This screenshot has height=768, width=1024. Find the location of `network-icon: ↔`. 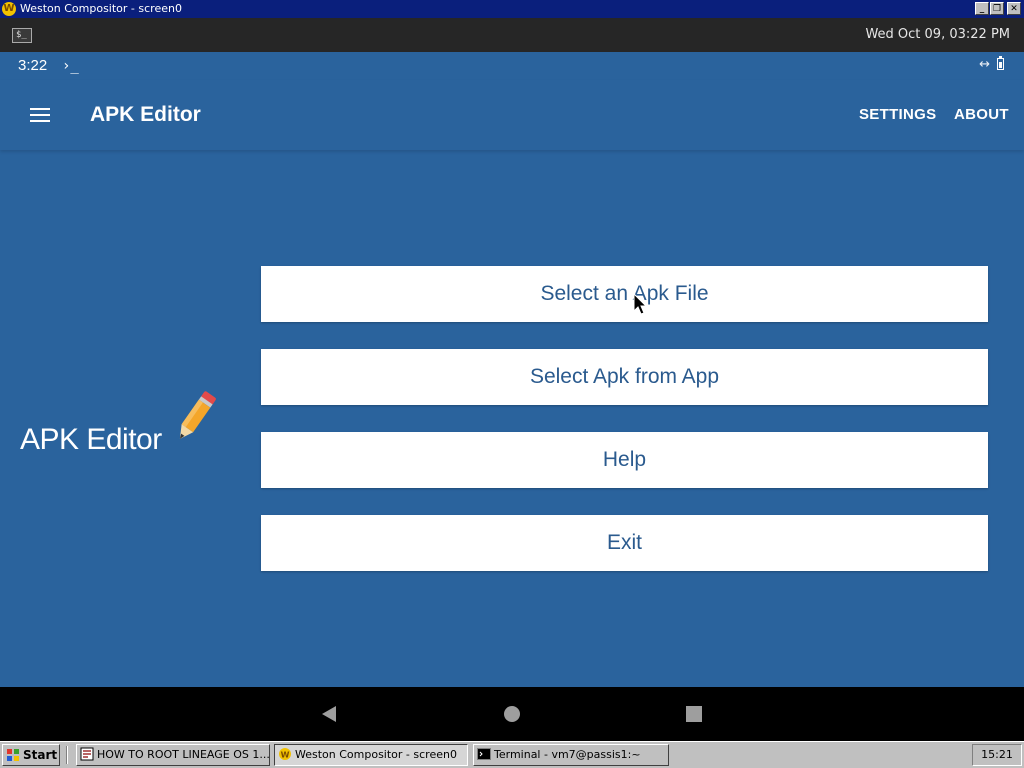

network-icon: ↔ is located at coordinates (984, 64).